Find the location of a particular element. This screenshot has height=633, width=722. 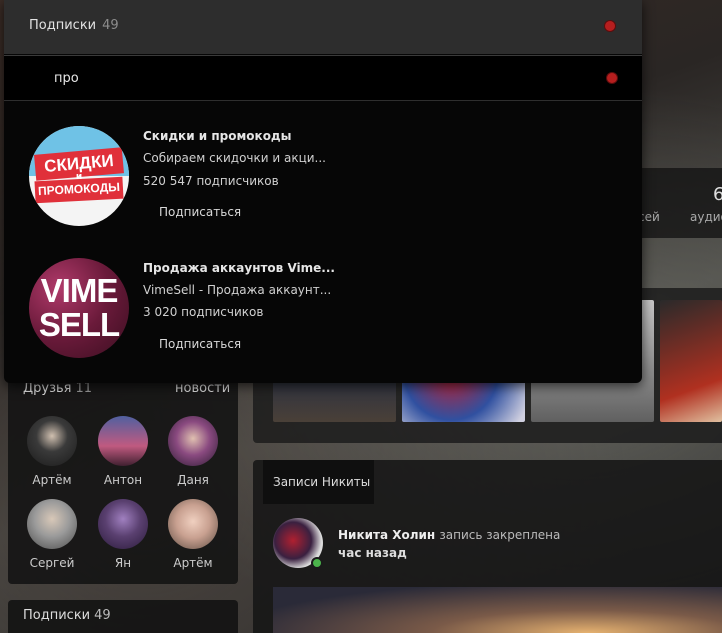

photo-thumb is located at coordinates (691, 361).